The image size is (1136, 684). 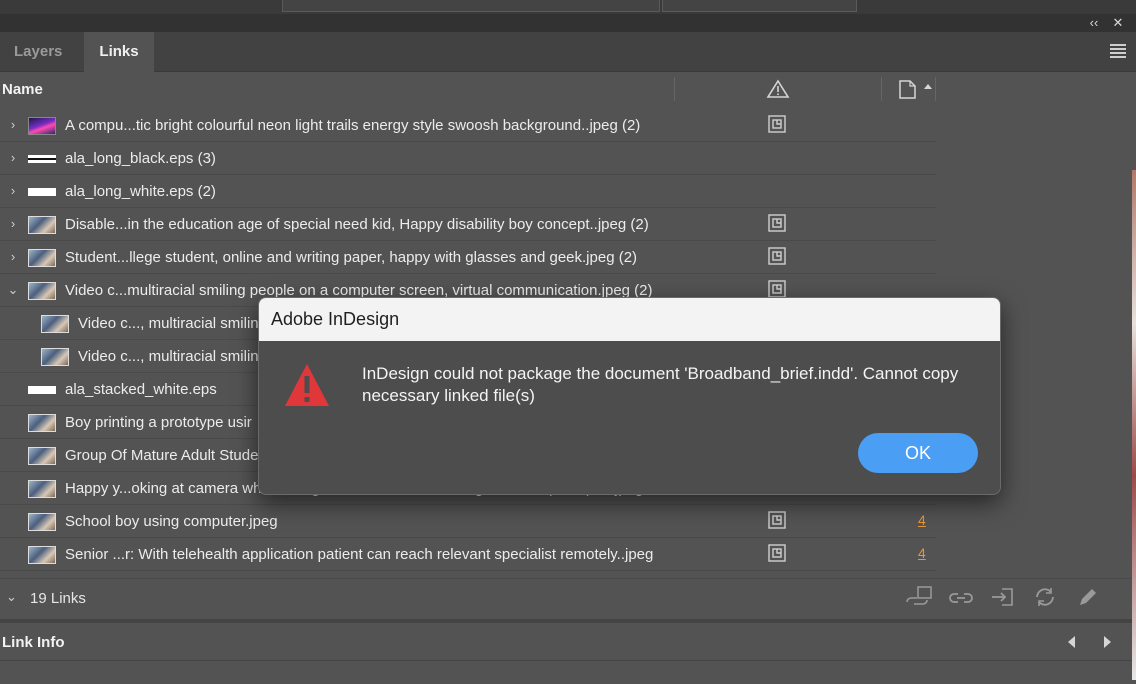 What do you see at coordinates (140, 158) in the screenshot?
I see `link-name: ala_long_black.eps (3)` at bounding box center [140, 158].